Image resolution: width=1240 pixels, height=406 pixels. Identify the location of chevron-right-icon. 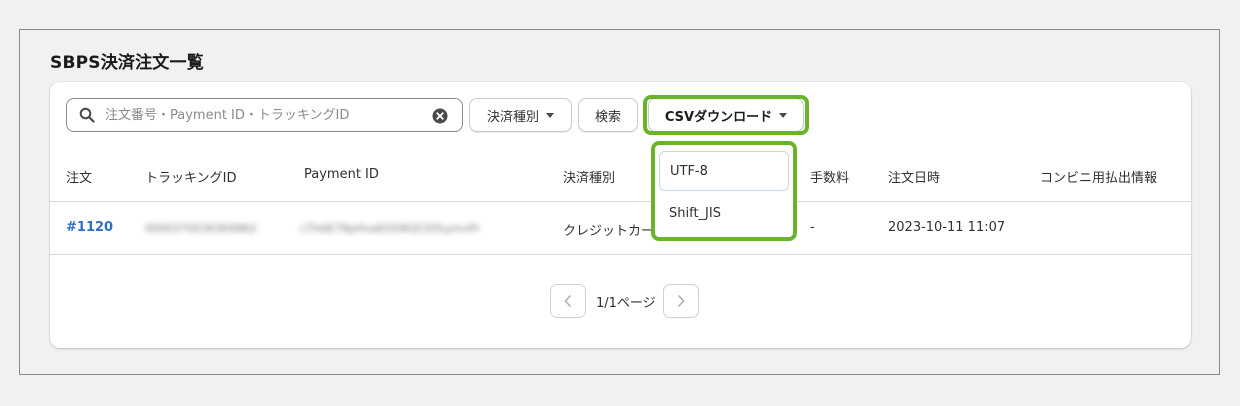
(681, 301).